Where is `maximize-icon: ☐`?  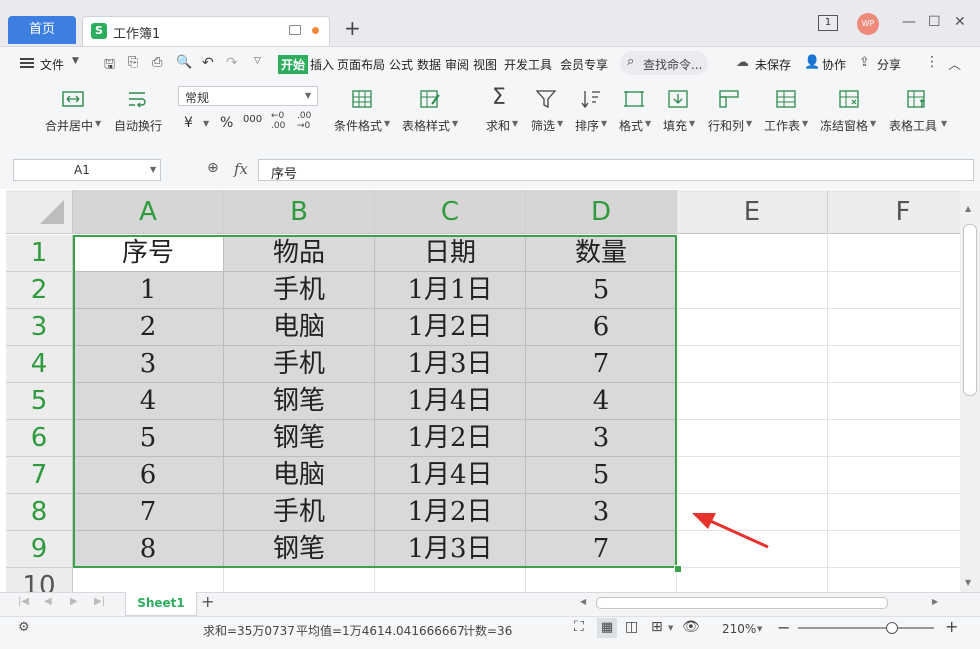
maximize-icon: ☐ is located at coordinates (934, 22).